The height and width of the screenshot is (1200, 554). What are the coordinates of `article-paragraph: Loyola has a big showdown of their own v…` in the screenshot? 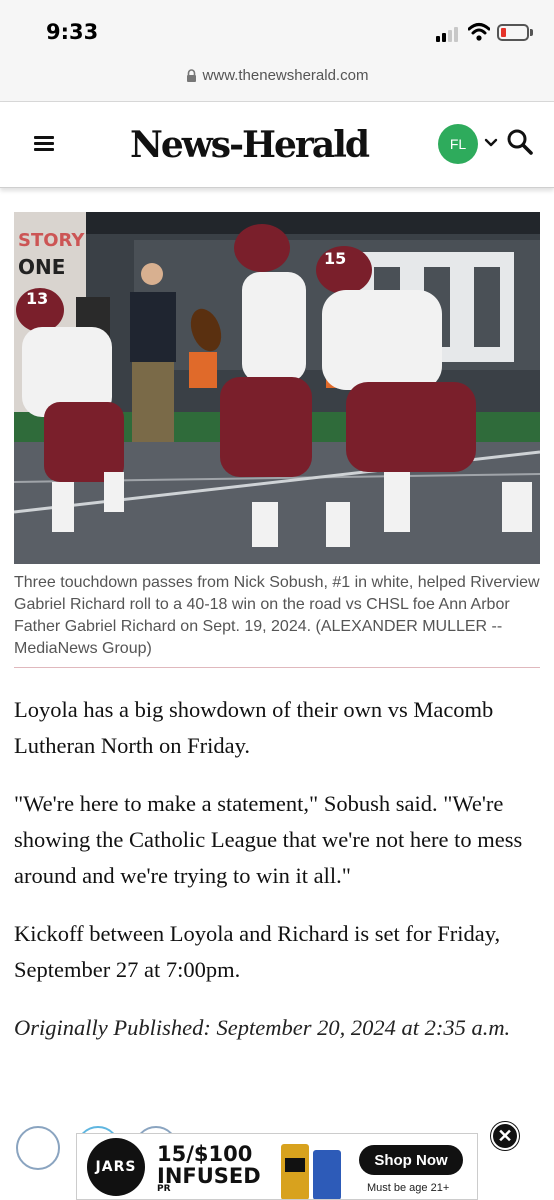 It's located at (254, 727).